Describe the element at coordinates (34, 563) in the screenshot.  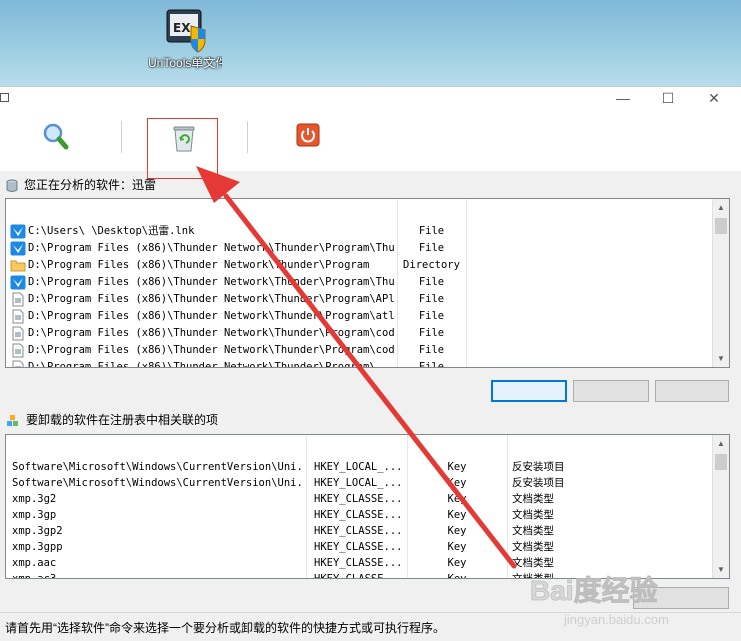
I see `registry-key-cell: xmp.aac` at that location.